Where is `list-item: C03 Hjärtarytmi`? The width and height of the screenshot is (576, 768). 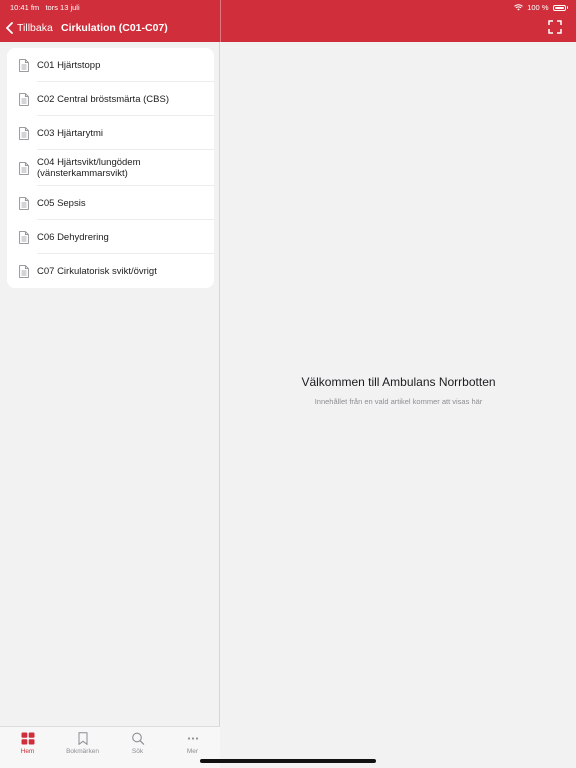
list-item: C03 Hjärtarytmi is located at coordinates (110, 133).